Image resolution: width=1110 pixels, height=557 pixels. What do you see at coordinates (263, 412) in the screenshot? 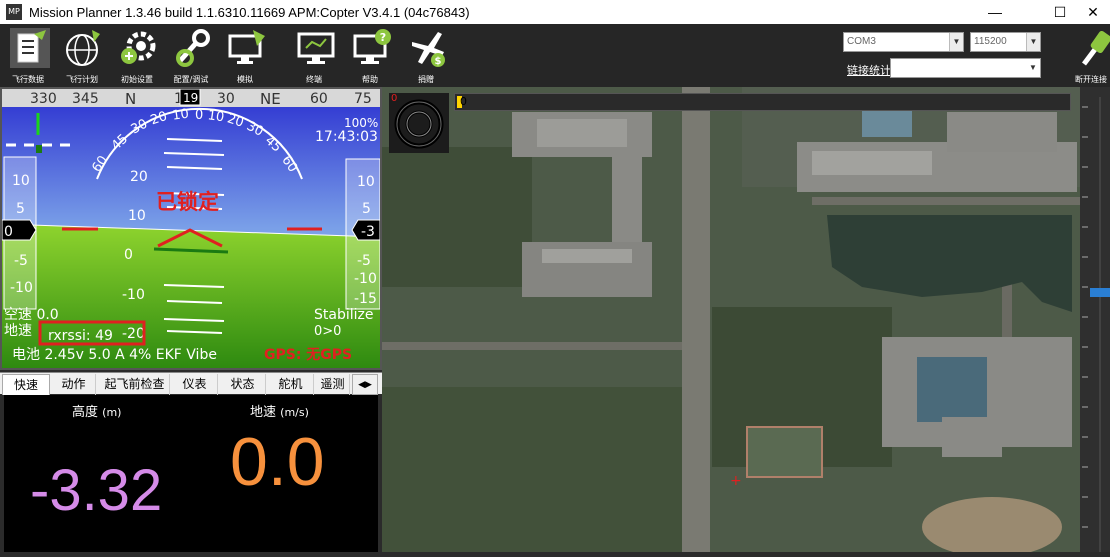
I see `groundspeed-label-text: 地速` at bounding box center [263, 412].